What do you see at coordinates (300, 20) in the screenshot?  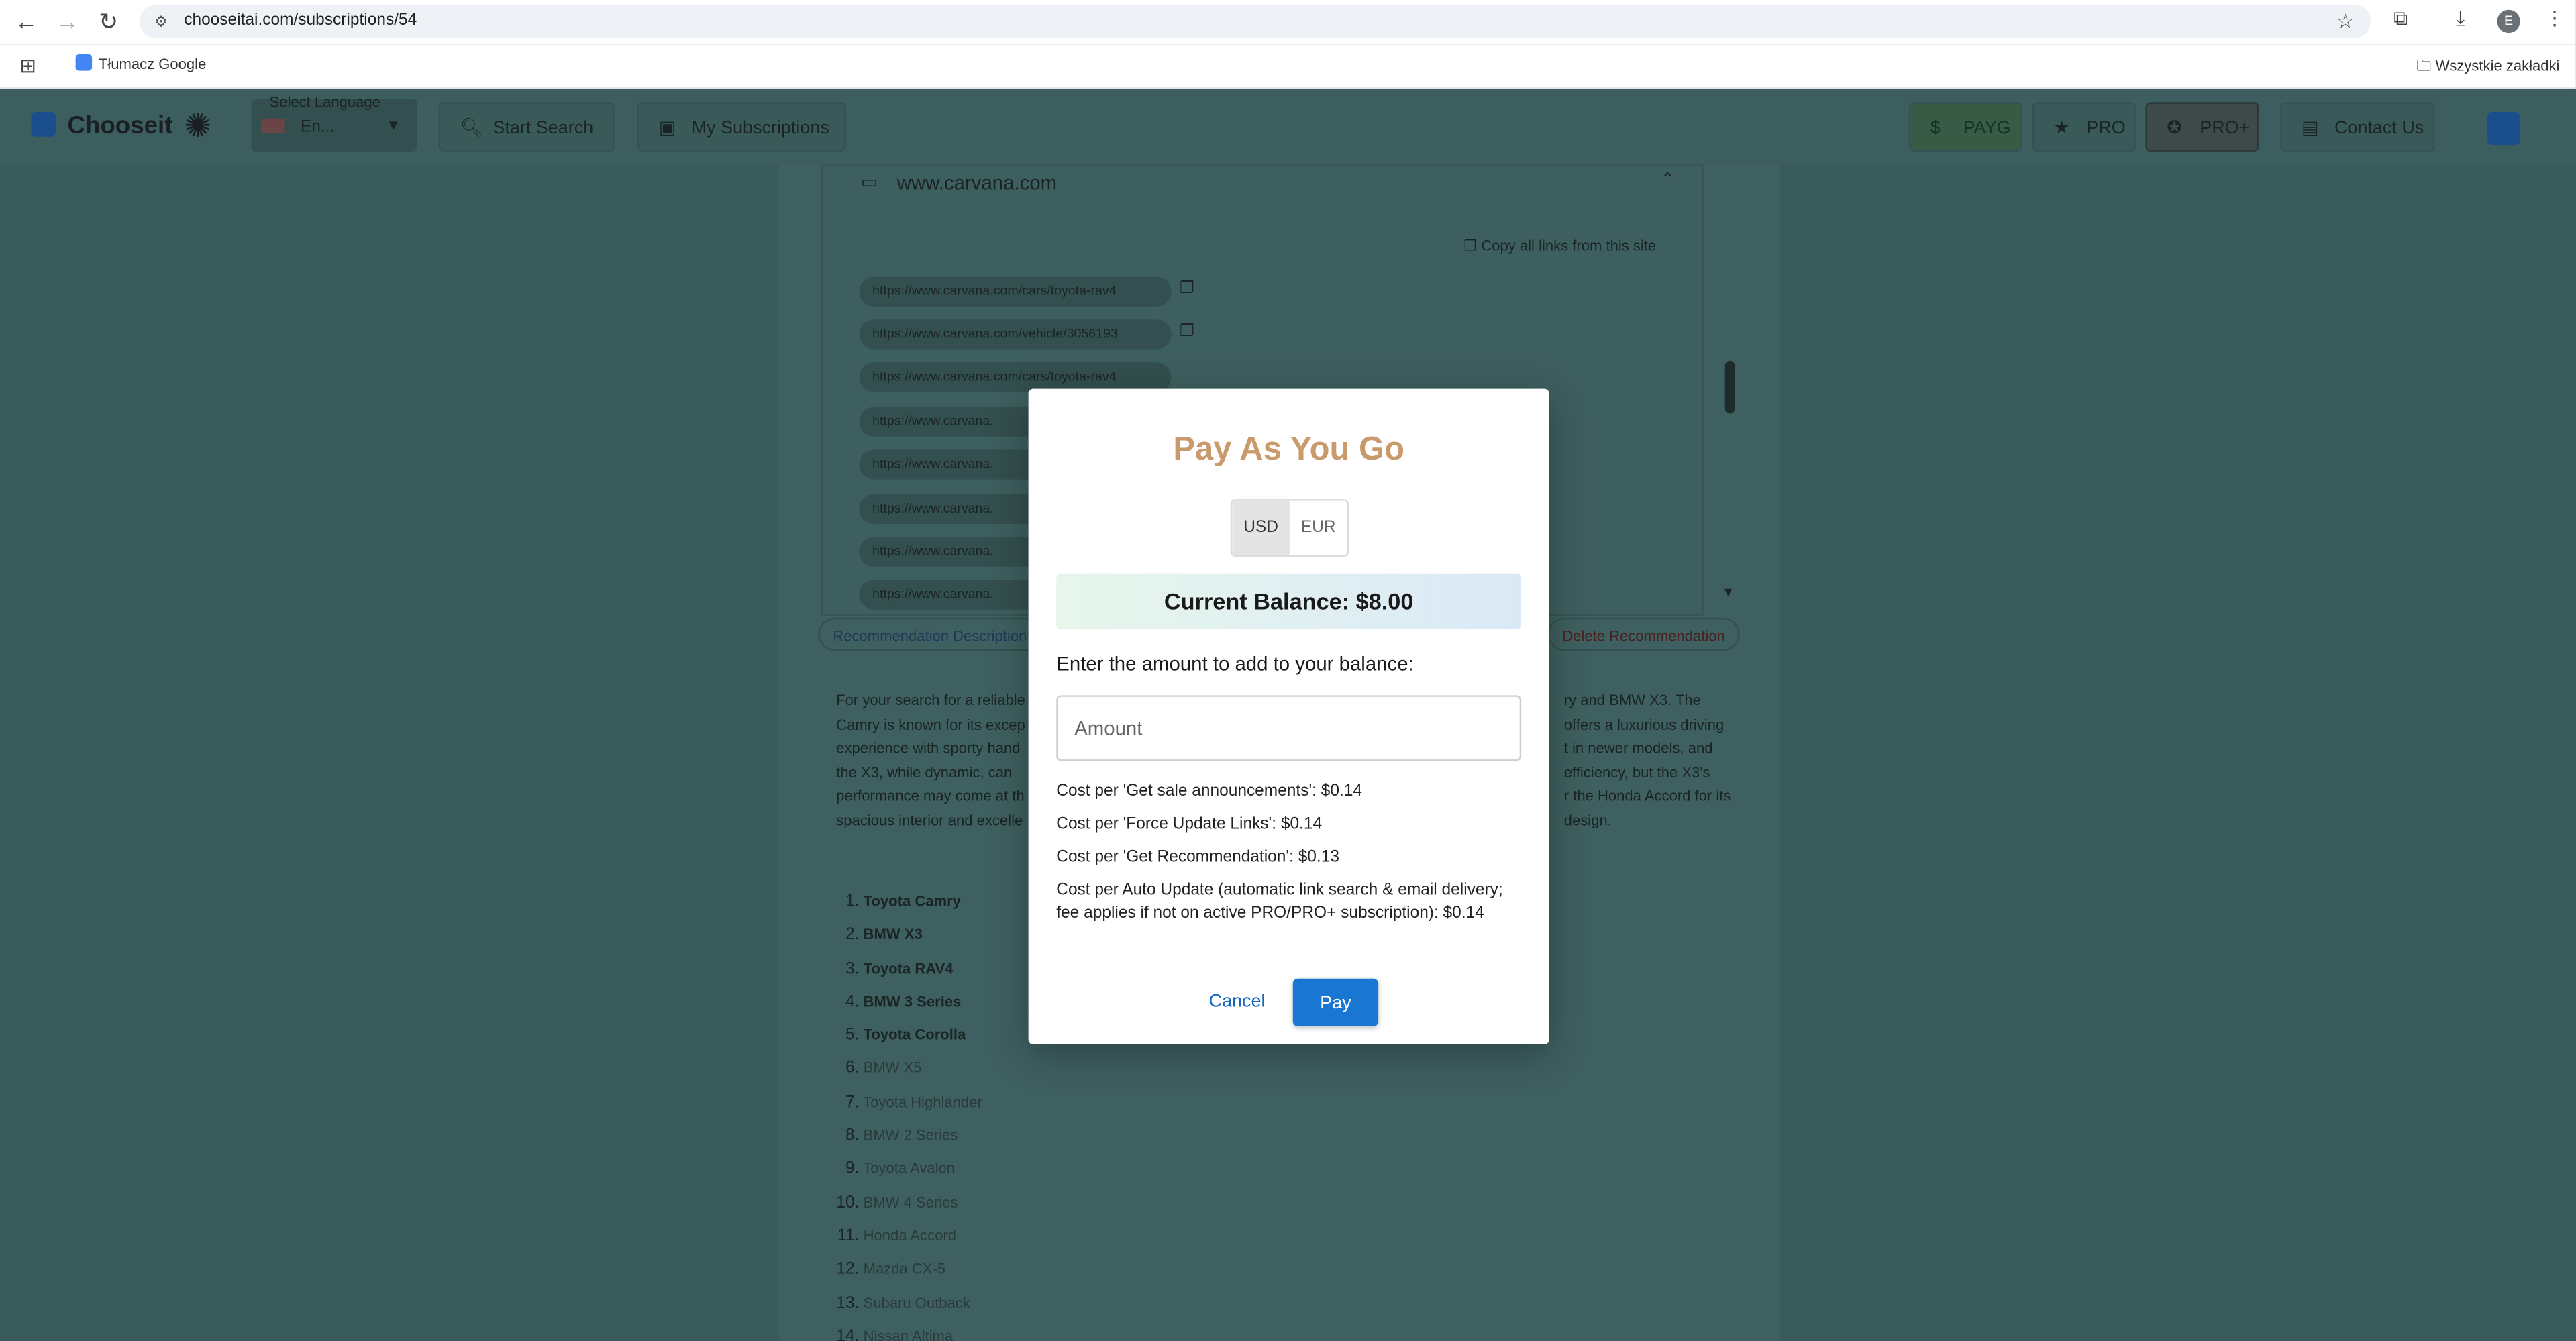 I see `url-text: chooseitai.com/subscriptions/54` at bounding box center [300, 20].